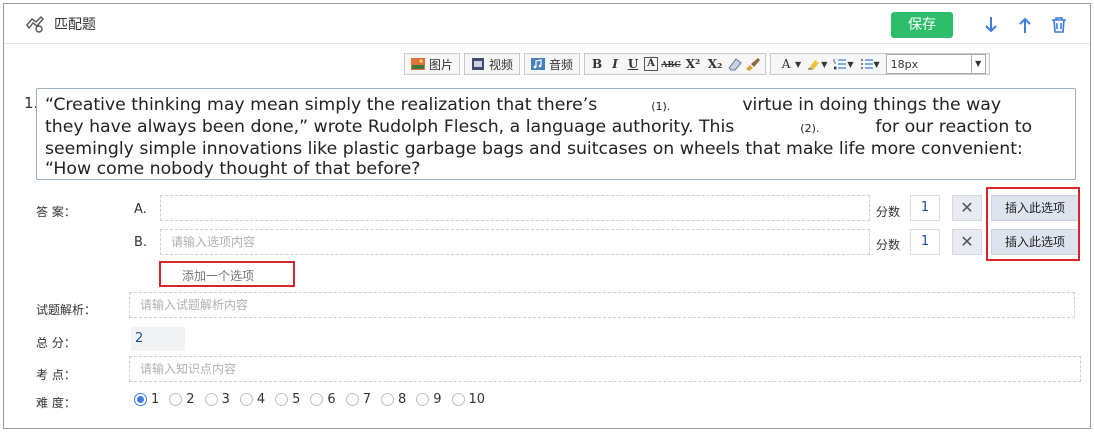 The image size is (1094, 432). What do you see at coordinates (56, 212) in the screenshot?
I see `answer-label: 答 案：` at bounding box center [56, 212].